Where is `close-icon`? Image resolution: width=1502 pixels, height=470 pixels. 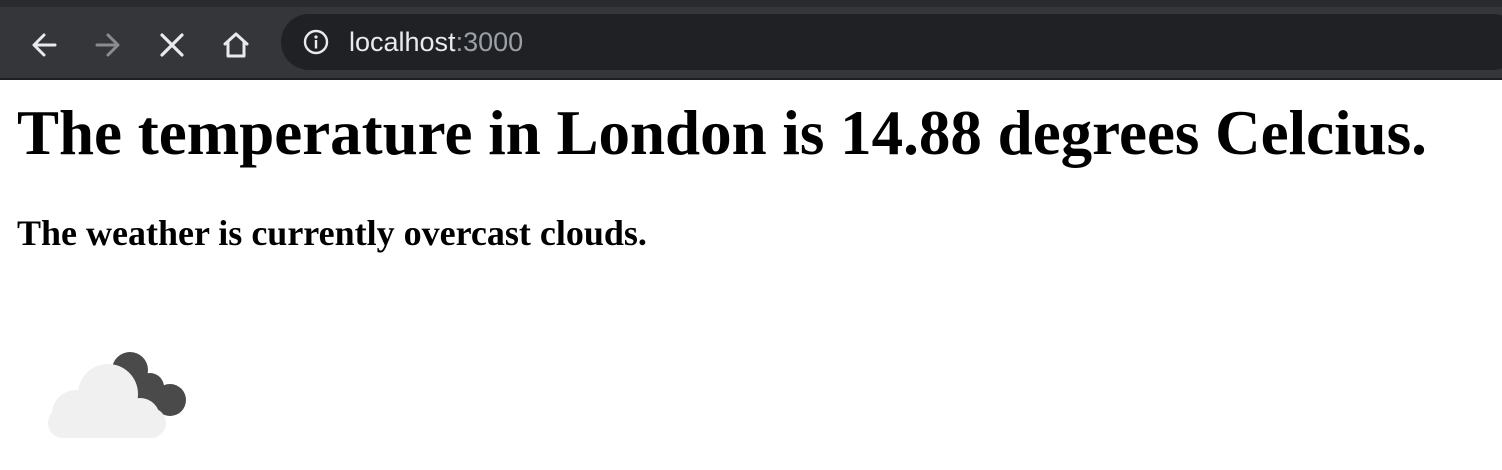 close-icon is located at coordinates (172, 45).